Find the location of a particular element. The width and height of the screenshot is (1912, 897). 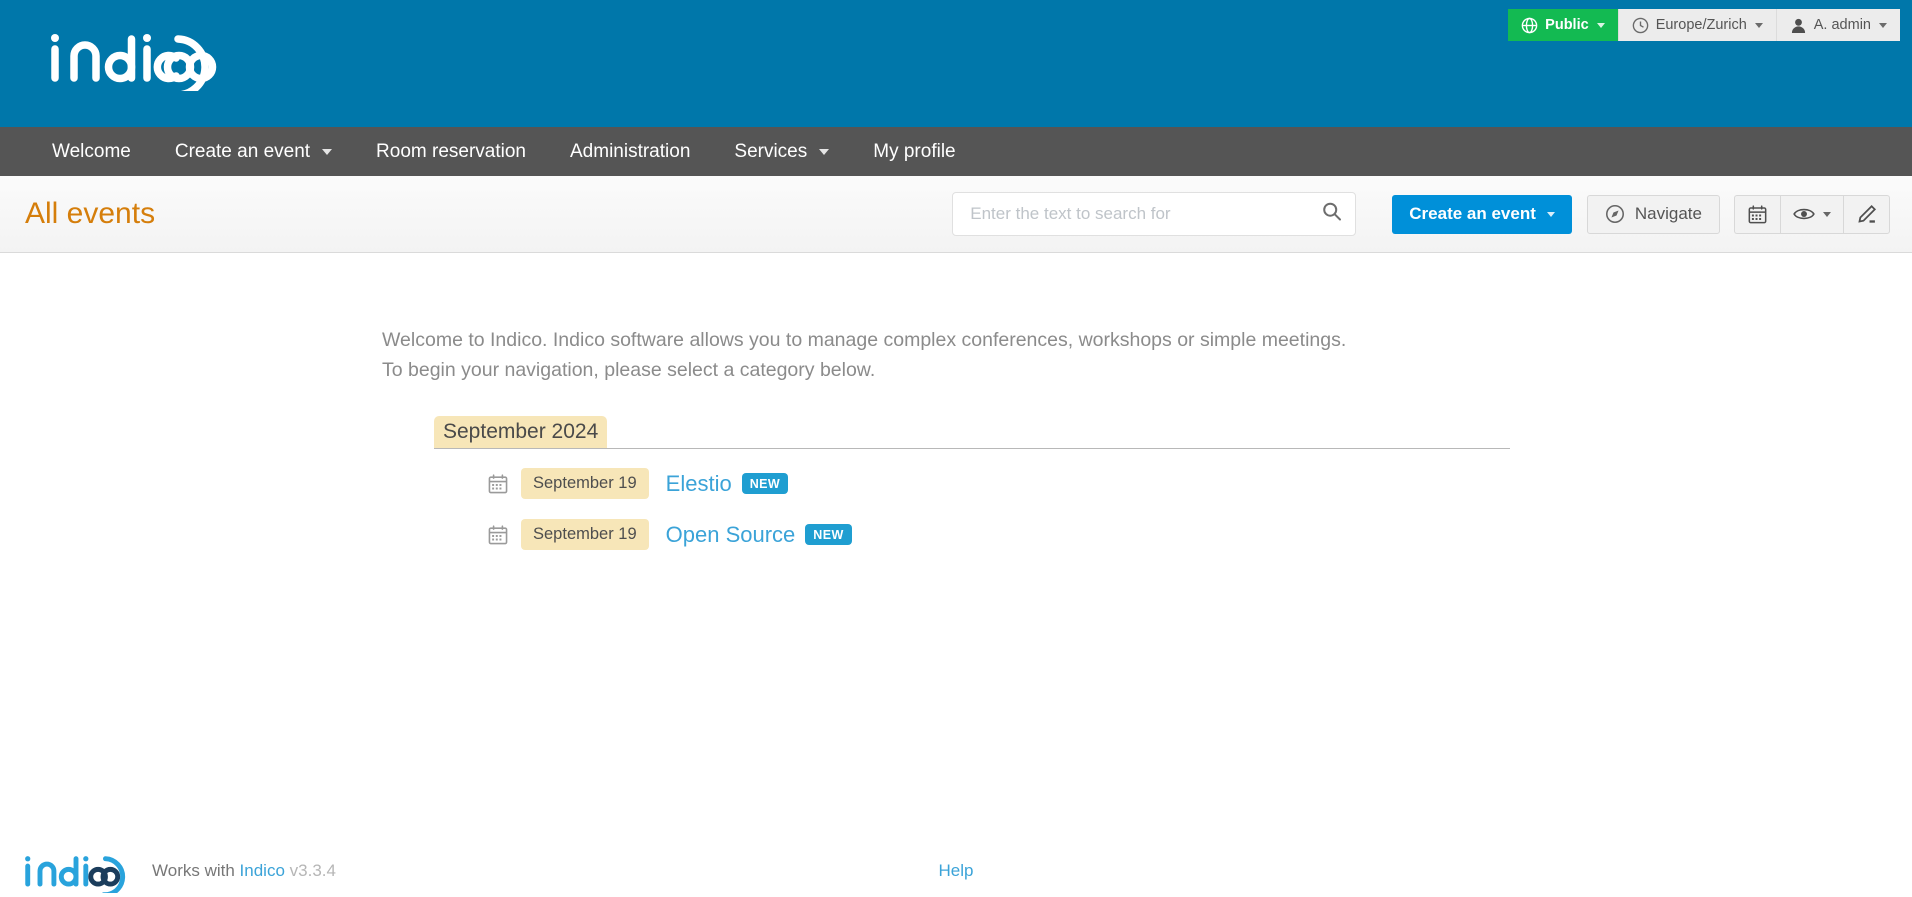

clock-icon is located at coordinates (1640, 25).